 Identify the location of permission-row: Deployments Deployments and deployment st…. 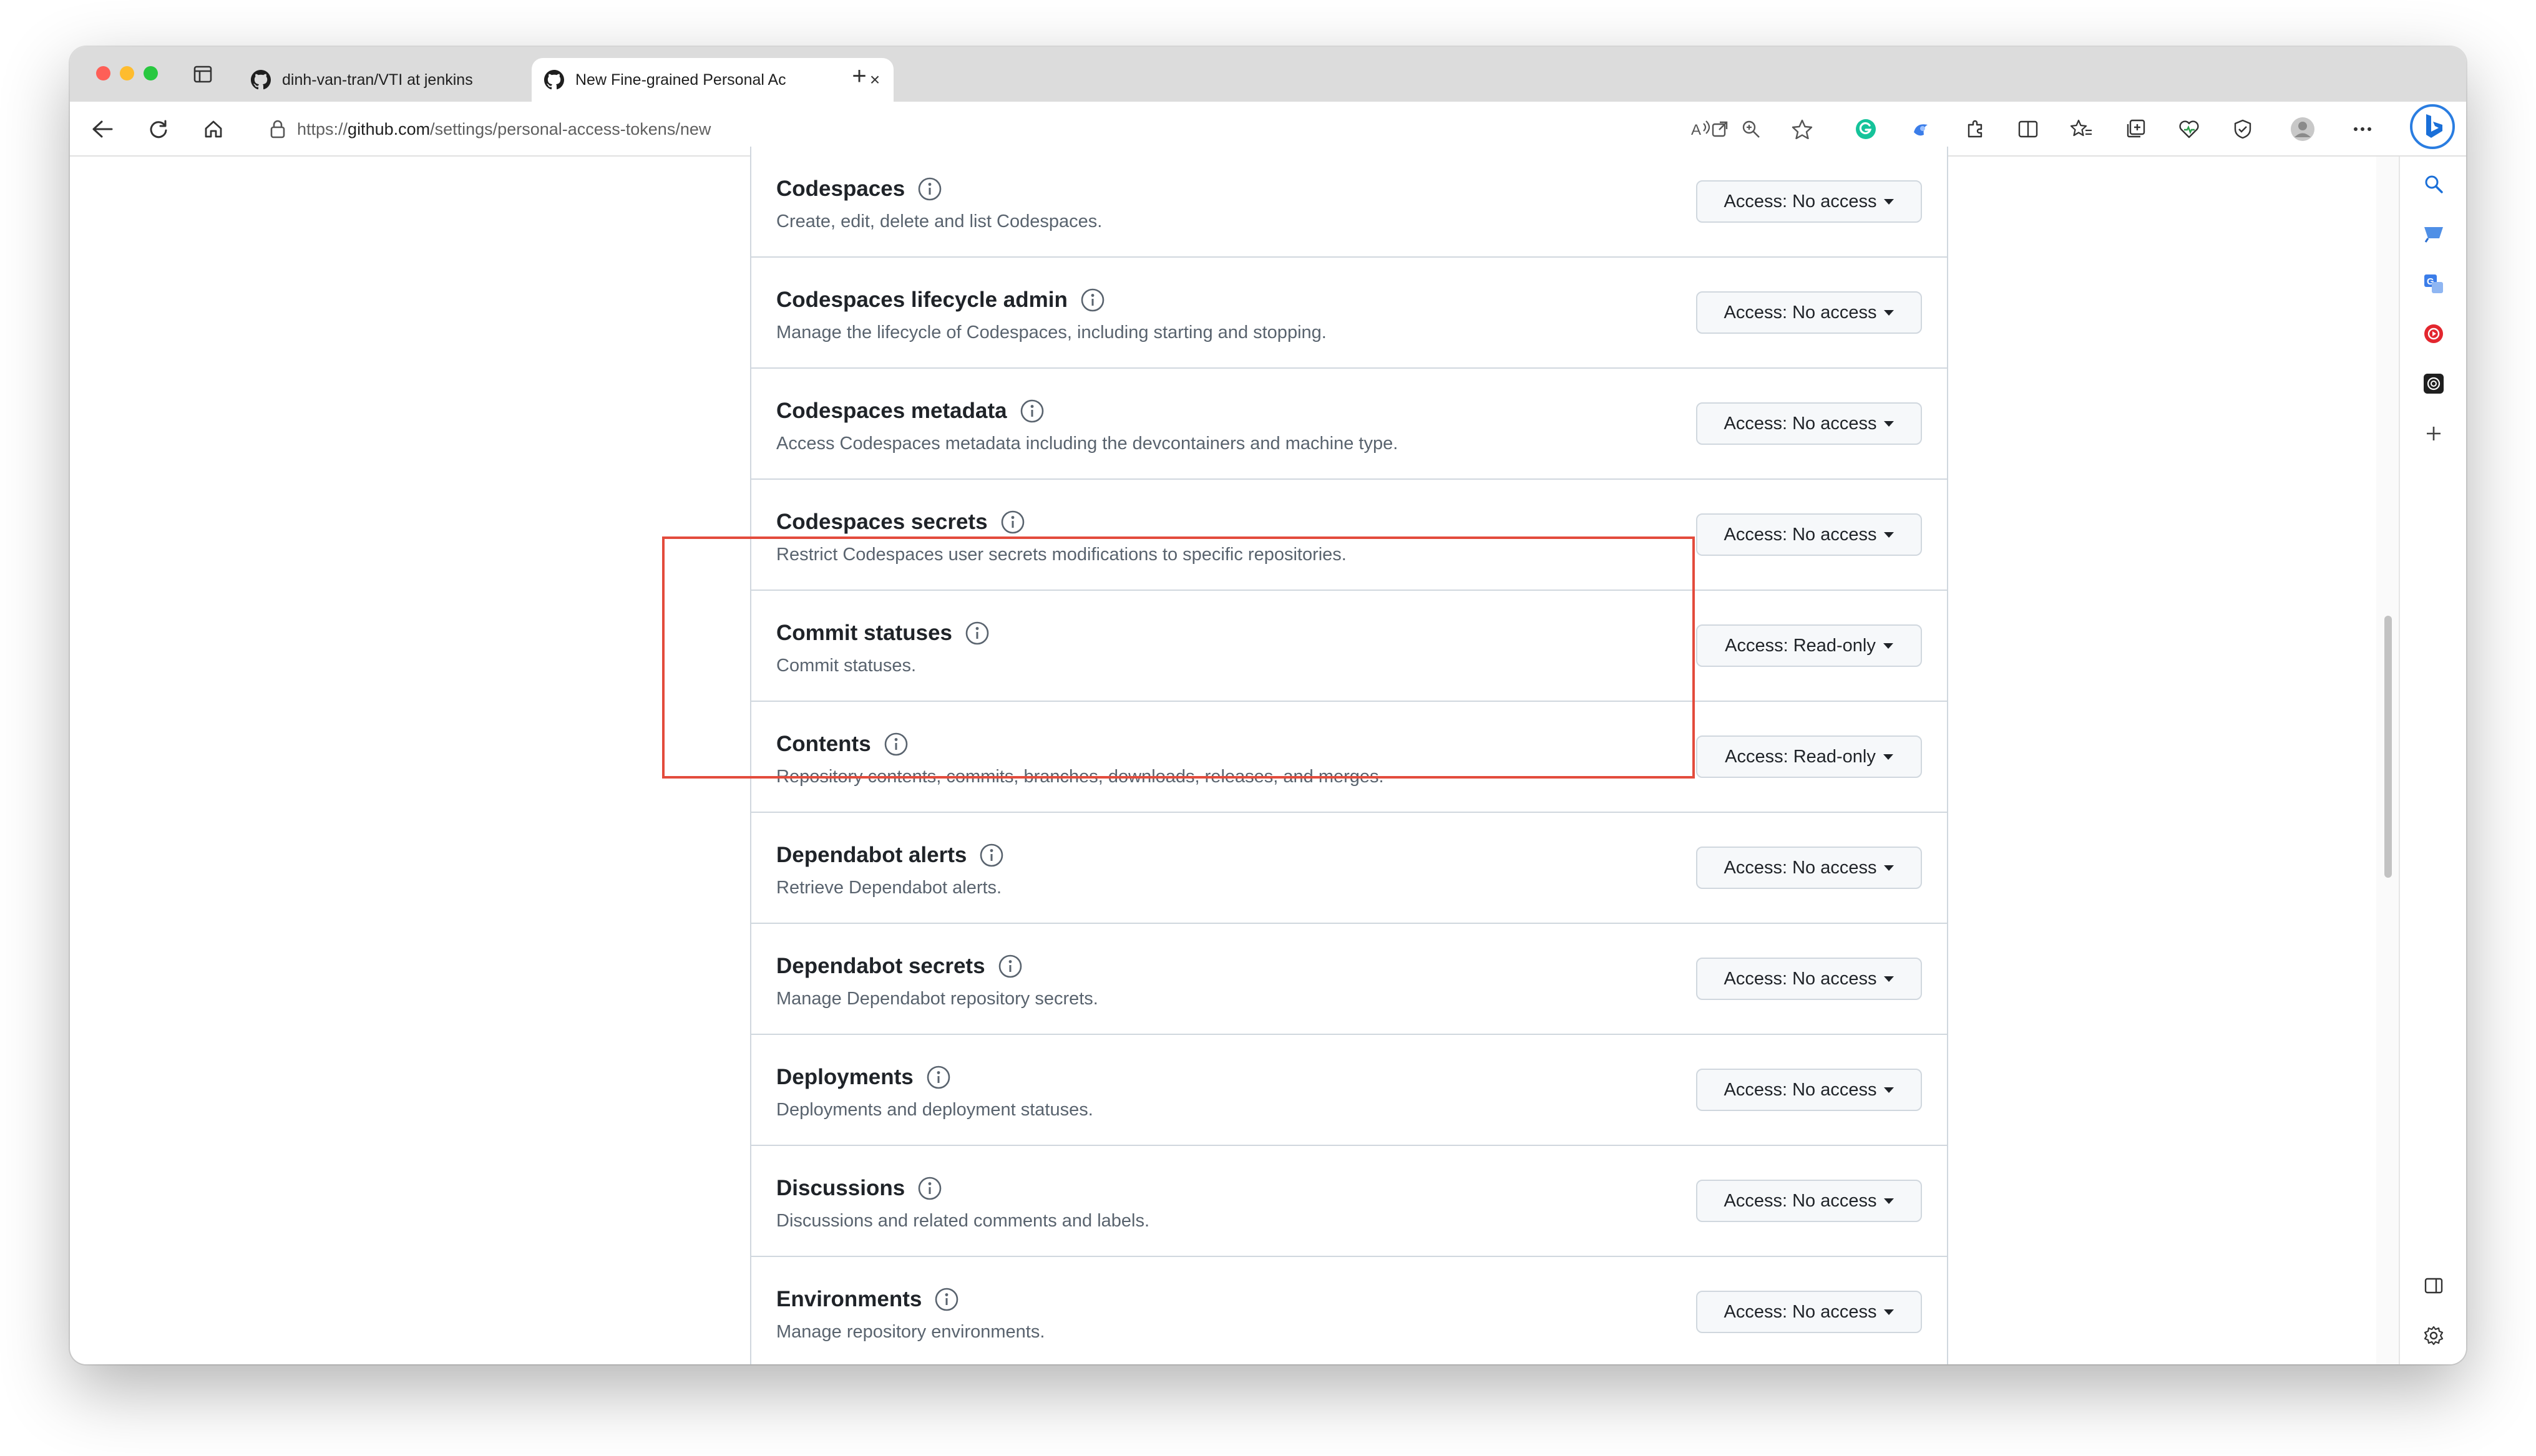
(1349, 1090).